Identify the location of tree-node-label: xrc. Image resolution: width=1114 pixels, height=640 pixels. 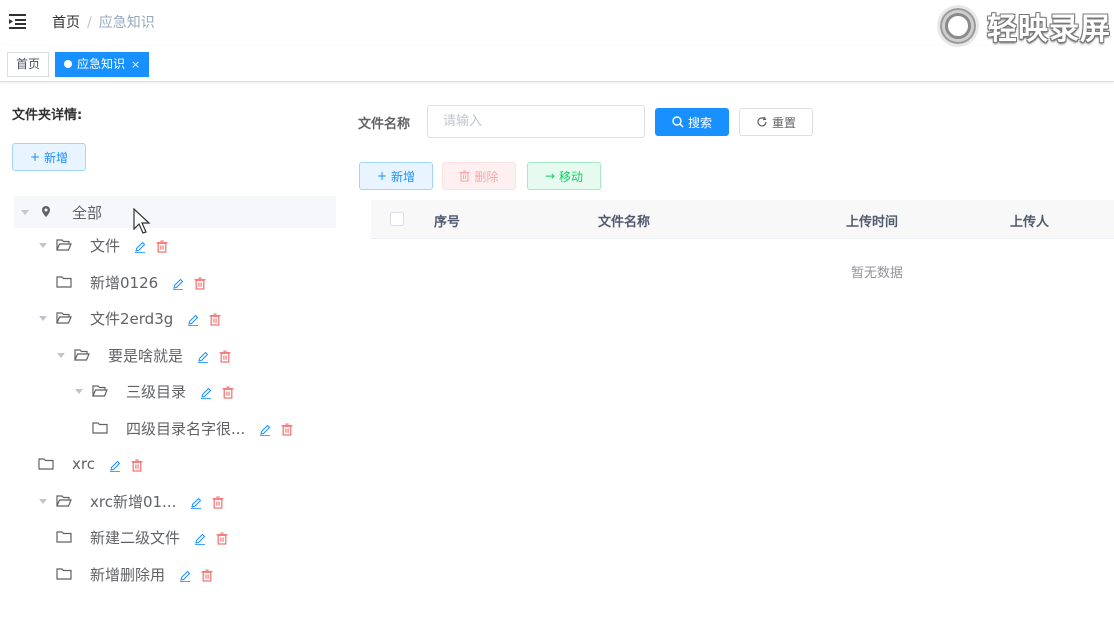
(83, 464).